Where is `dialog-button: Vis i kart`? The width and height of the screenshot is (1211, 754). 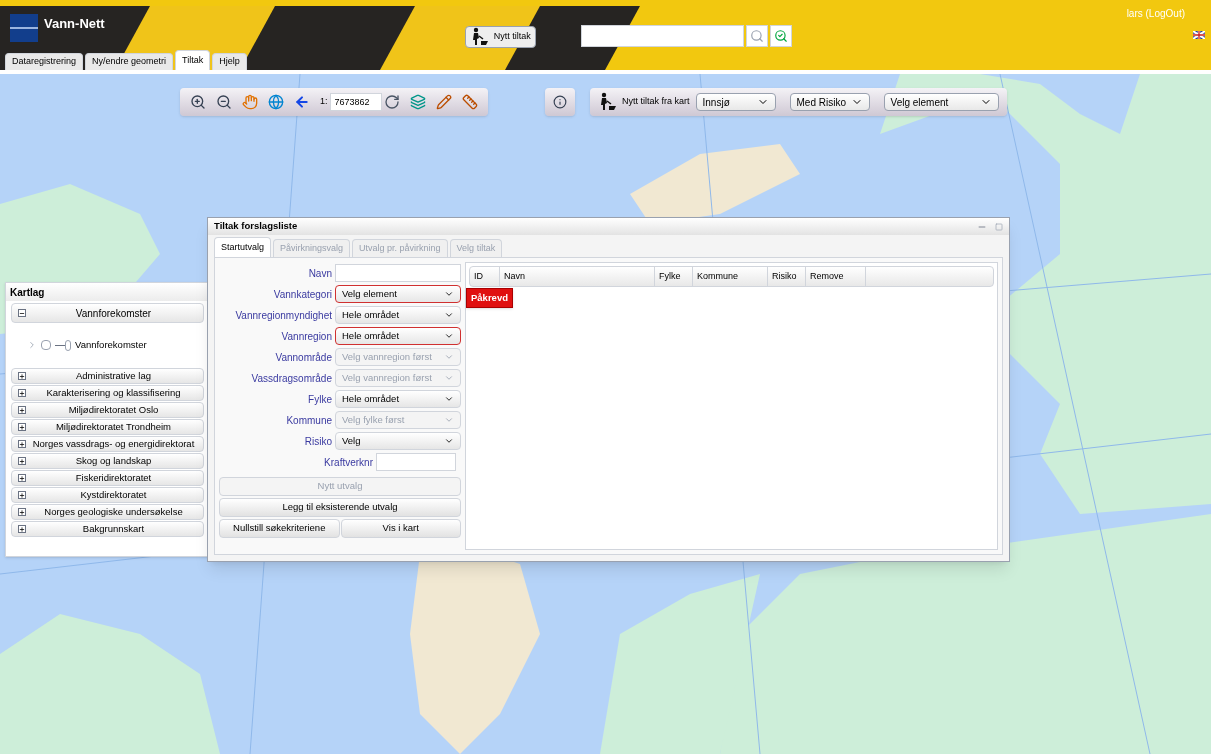 dialog-button: Vis i kart is located at coordinates (400, 528).